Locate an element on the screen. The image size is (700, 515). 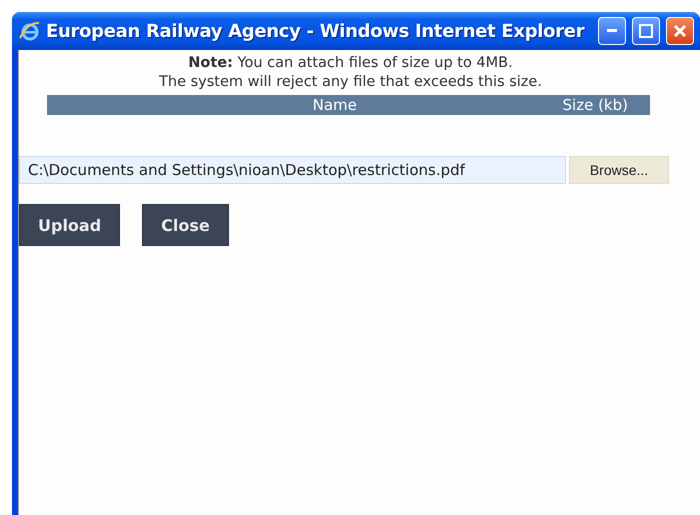
close-dialog-button: Close is located at coordinates (185, 225).